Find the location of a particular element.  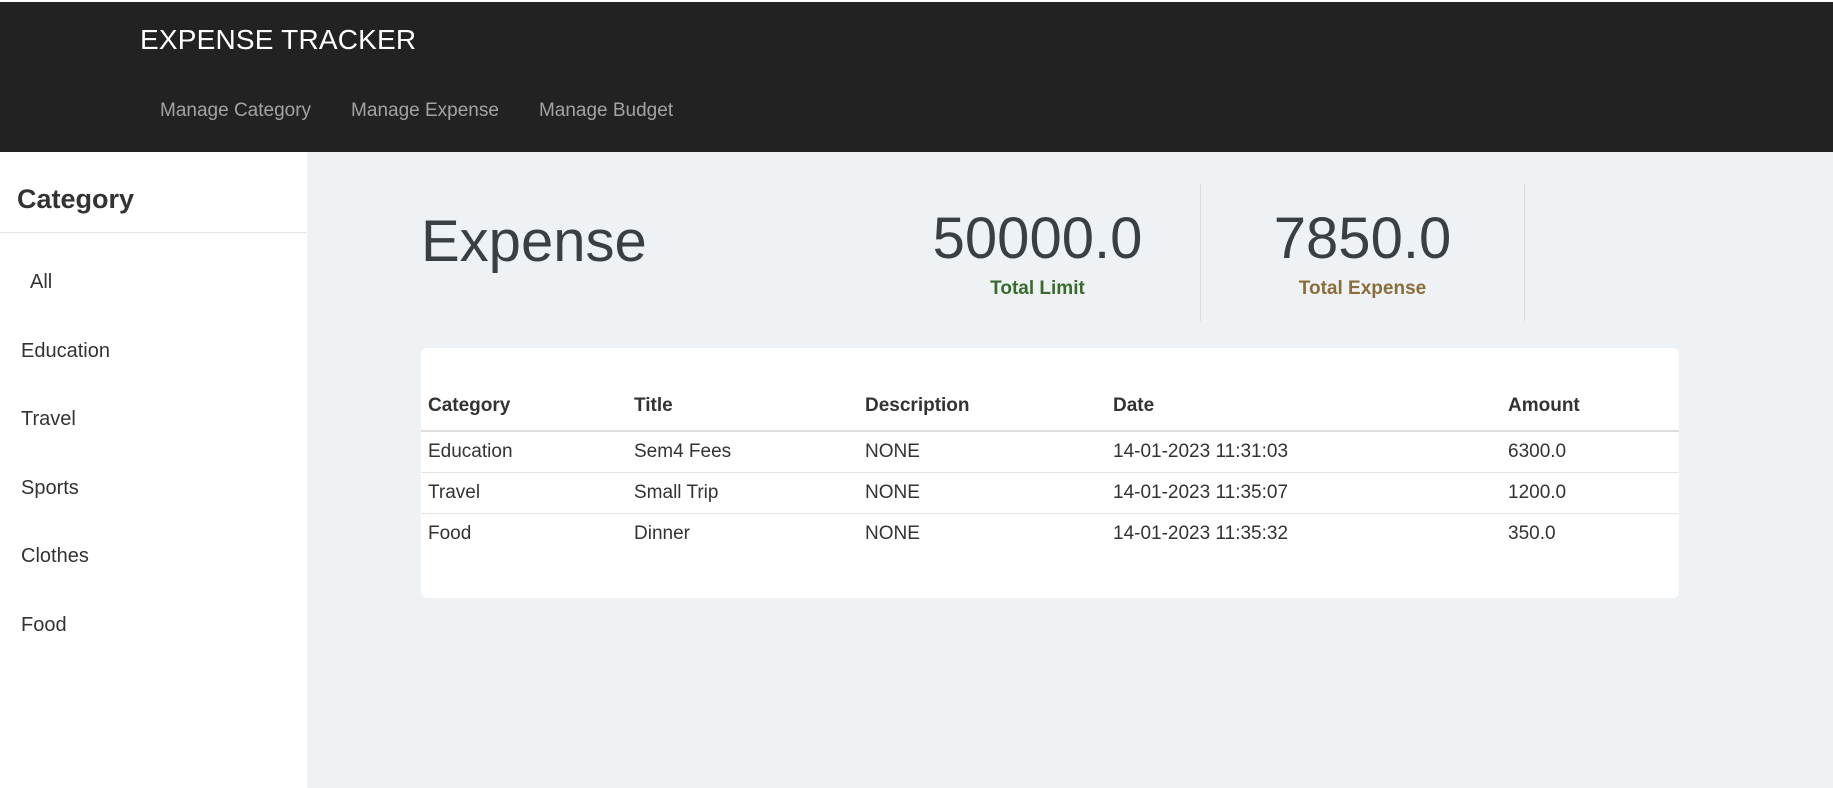

cell-date: 14-01-2023 11:31:03 is located at coordinates (1303, 452).